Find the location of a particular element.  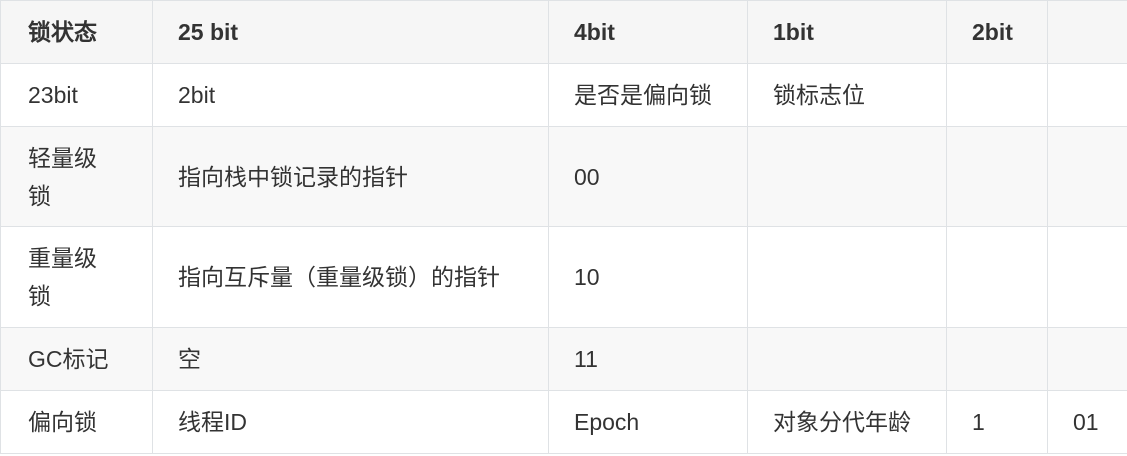

row-biased-lock: 偏向锁 线程ID Epoch 对象分代年龄 1 01 is located at coordinates (563, 422).